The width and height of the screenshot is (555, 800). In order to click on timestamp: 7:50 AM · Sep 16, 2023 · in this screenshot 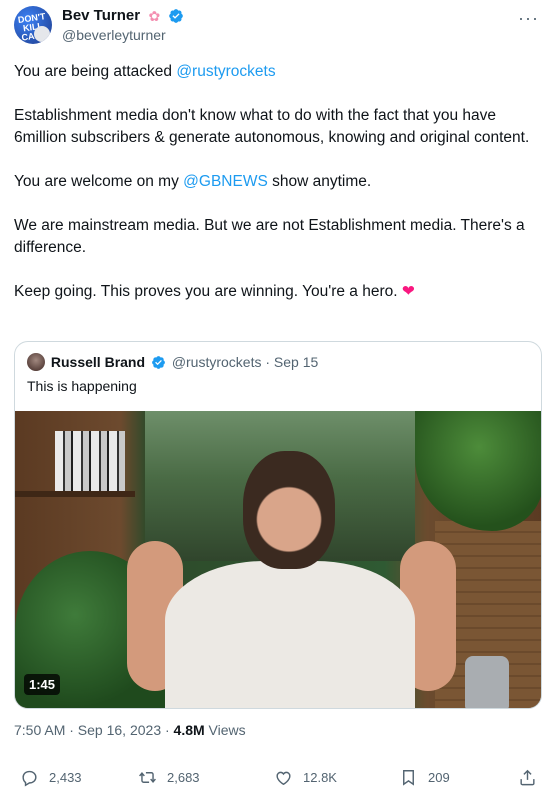, I will do `click(94, 730)`.